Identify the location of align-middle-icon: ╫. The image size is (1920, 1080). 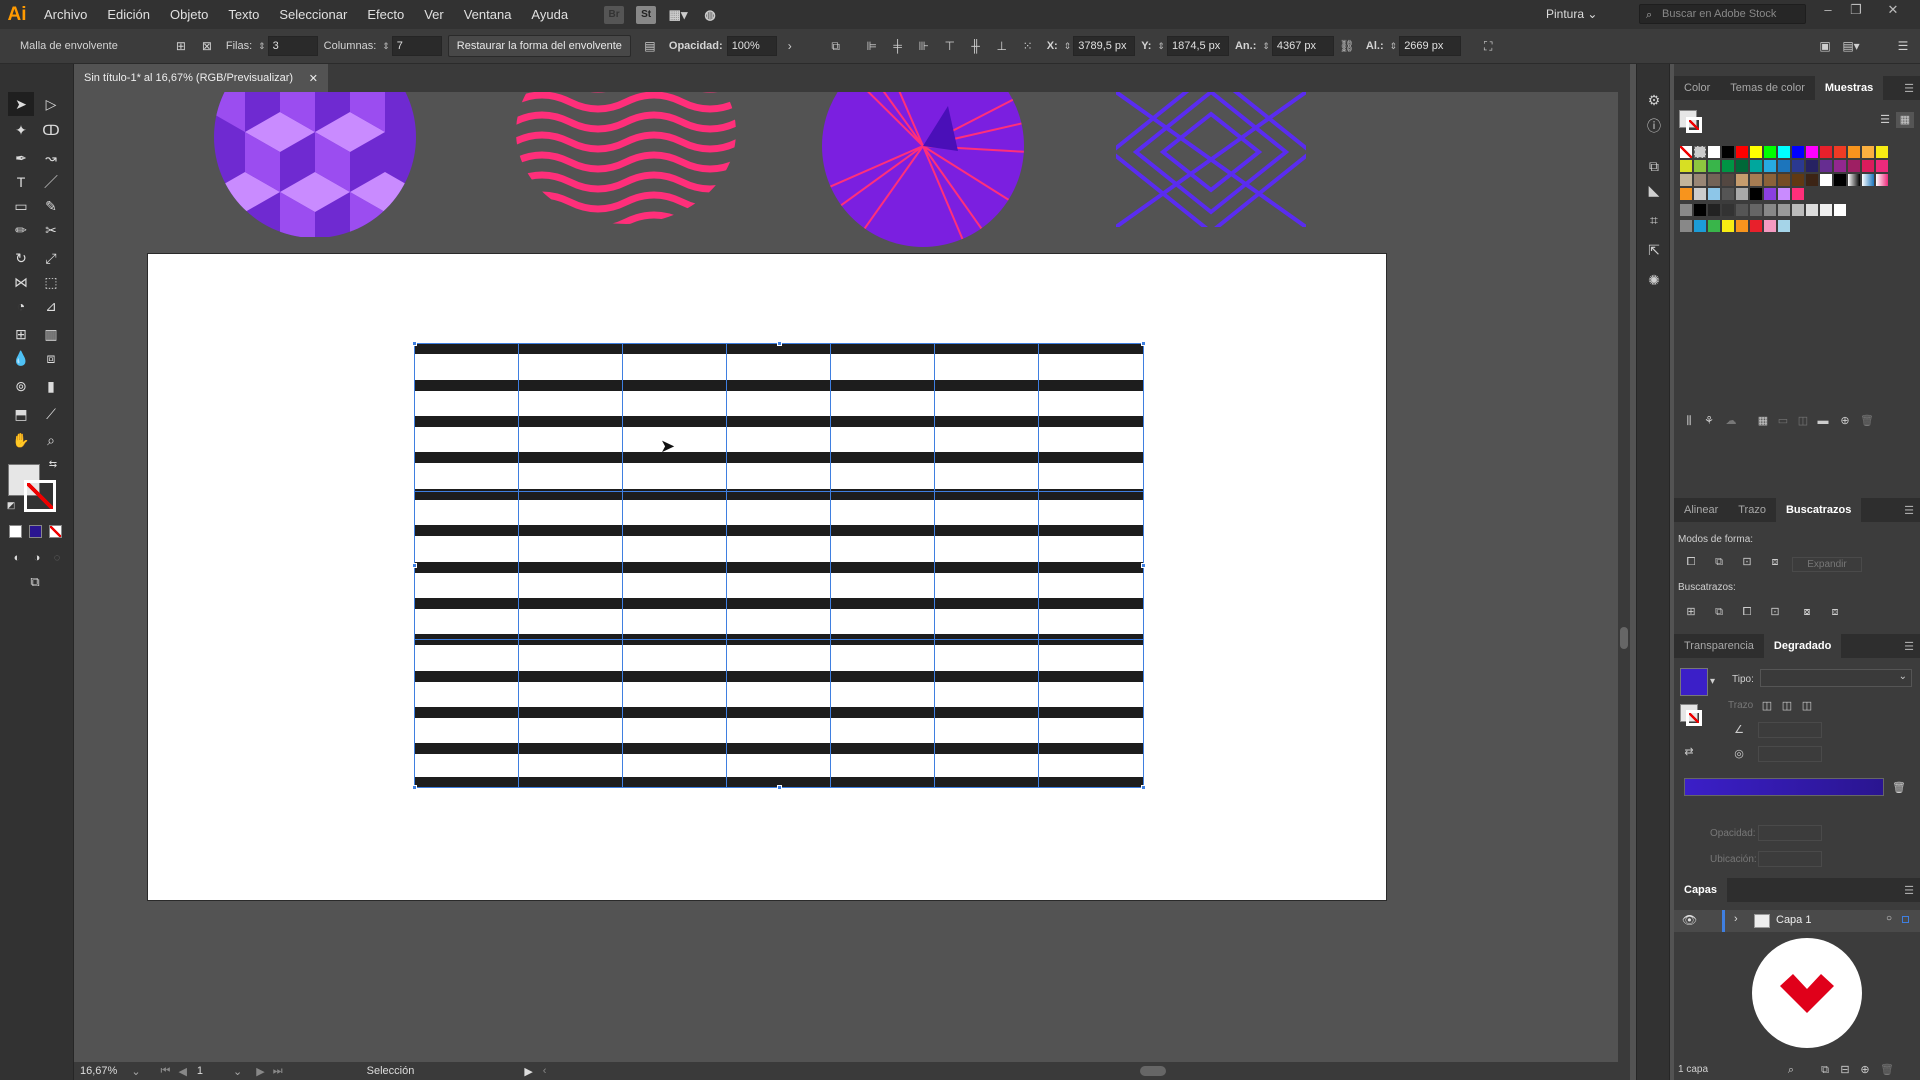
(976, 46).